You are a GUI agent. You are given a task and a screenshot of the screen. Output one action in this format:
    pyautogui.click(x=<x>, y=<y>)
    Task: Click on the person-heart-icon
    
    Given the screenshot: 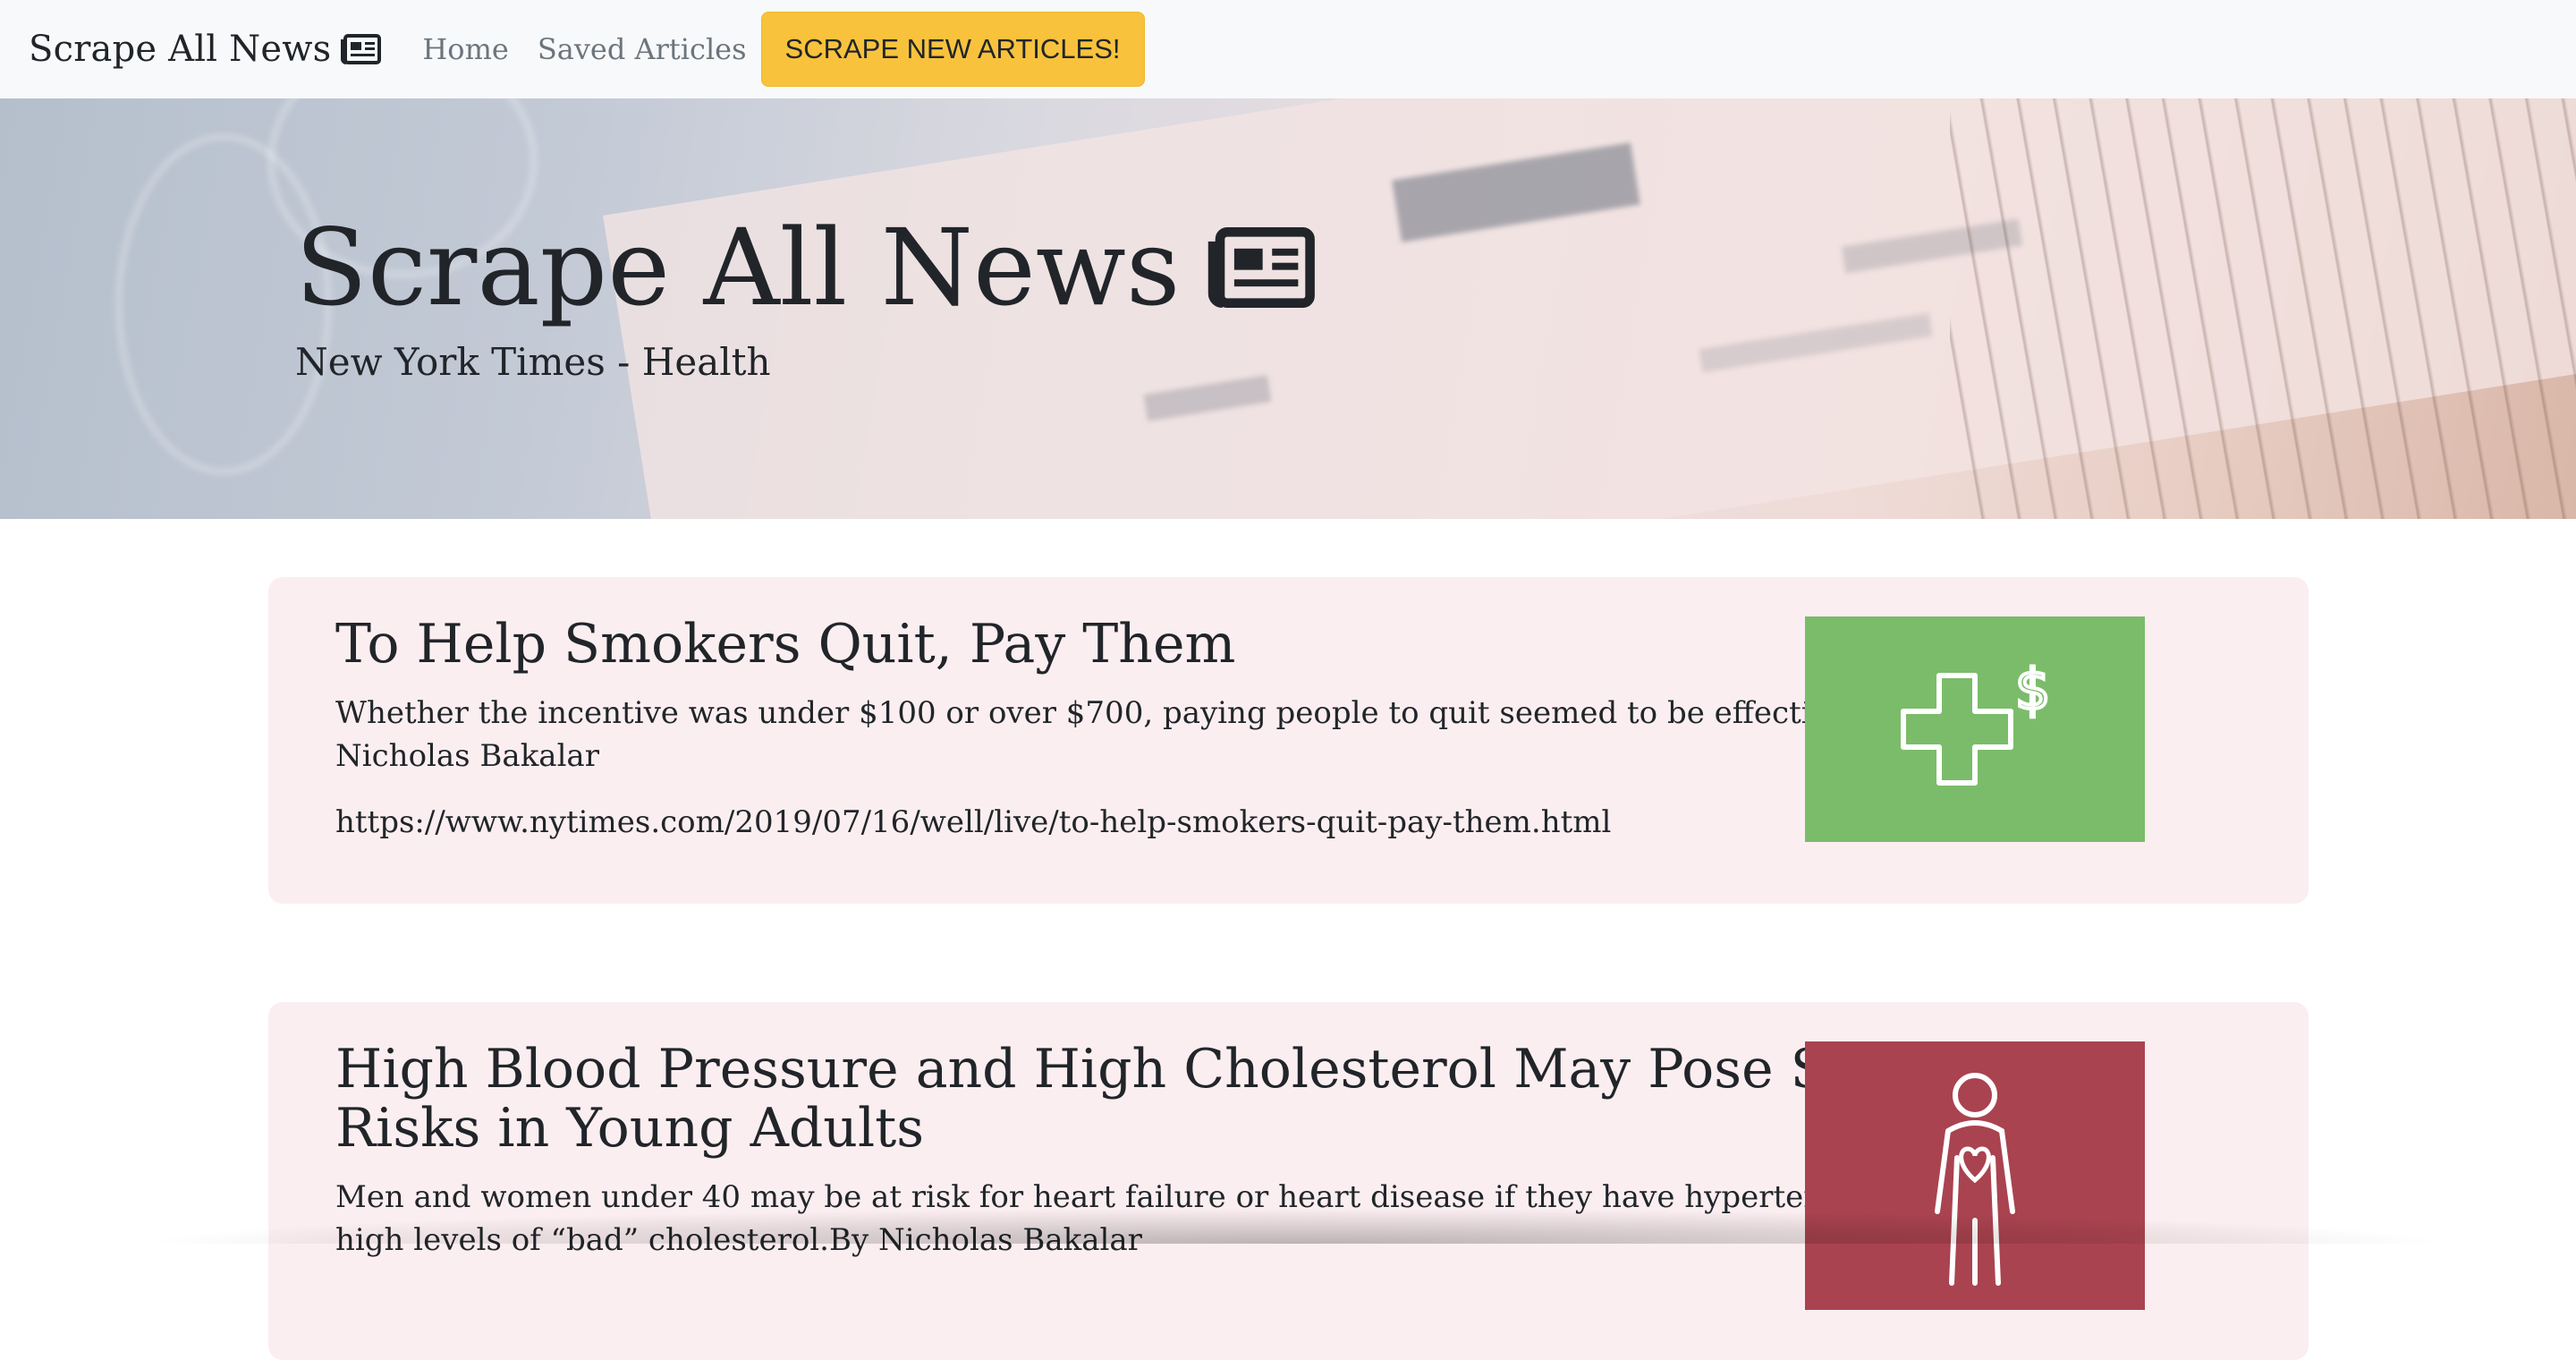 What is the action you would take?
    pyautogui.click(x=1975, y=1179)
    